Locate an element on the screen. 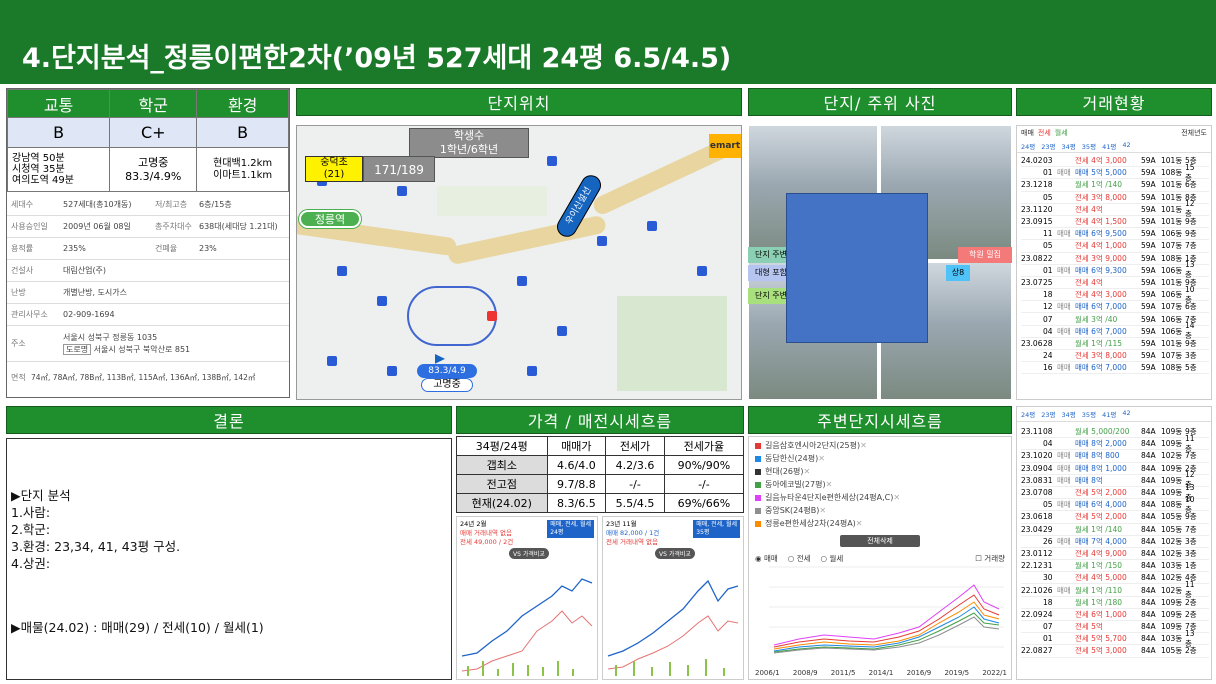  year-filter: 전체년도 is located at coordinates (1194, 133).